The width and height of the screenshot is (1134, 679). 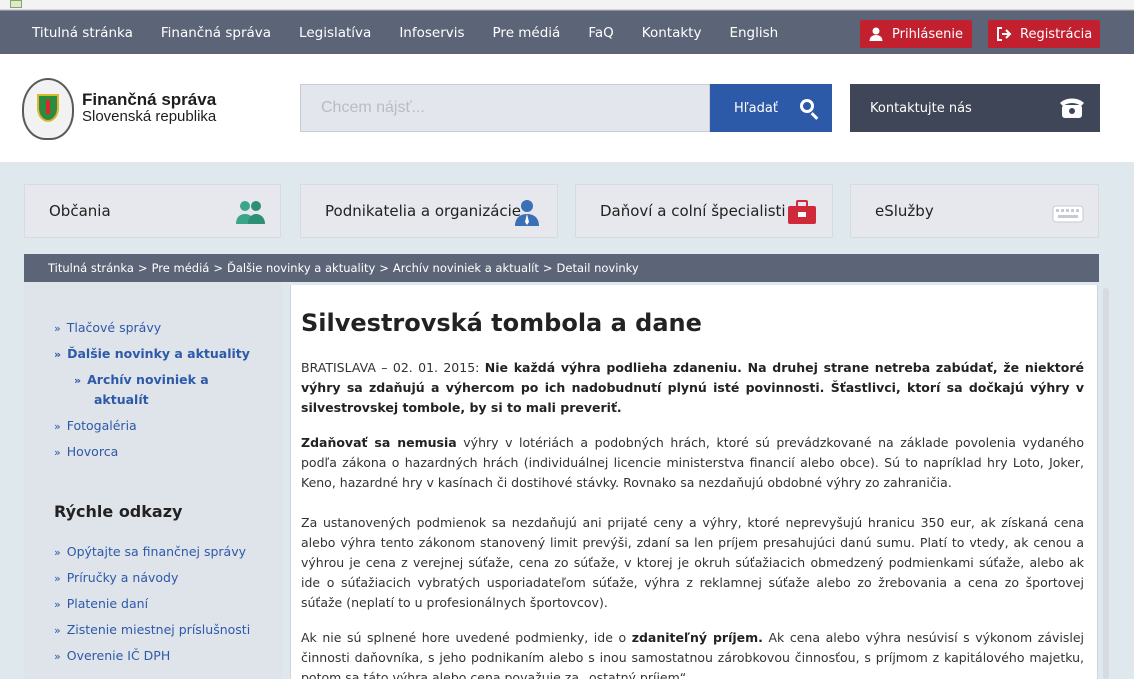 I want to click on breadcrumb-news: Ďalšie novinky a aktuality, so click(x=301, y=268).